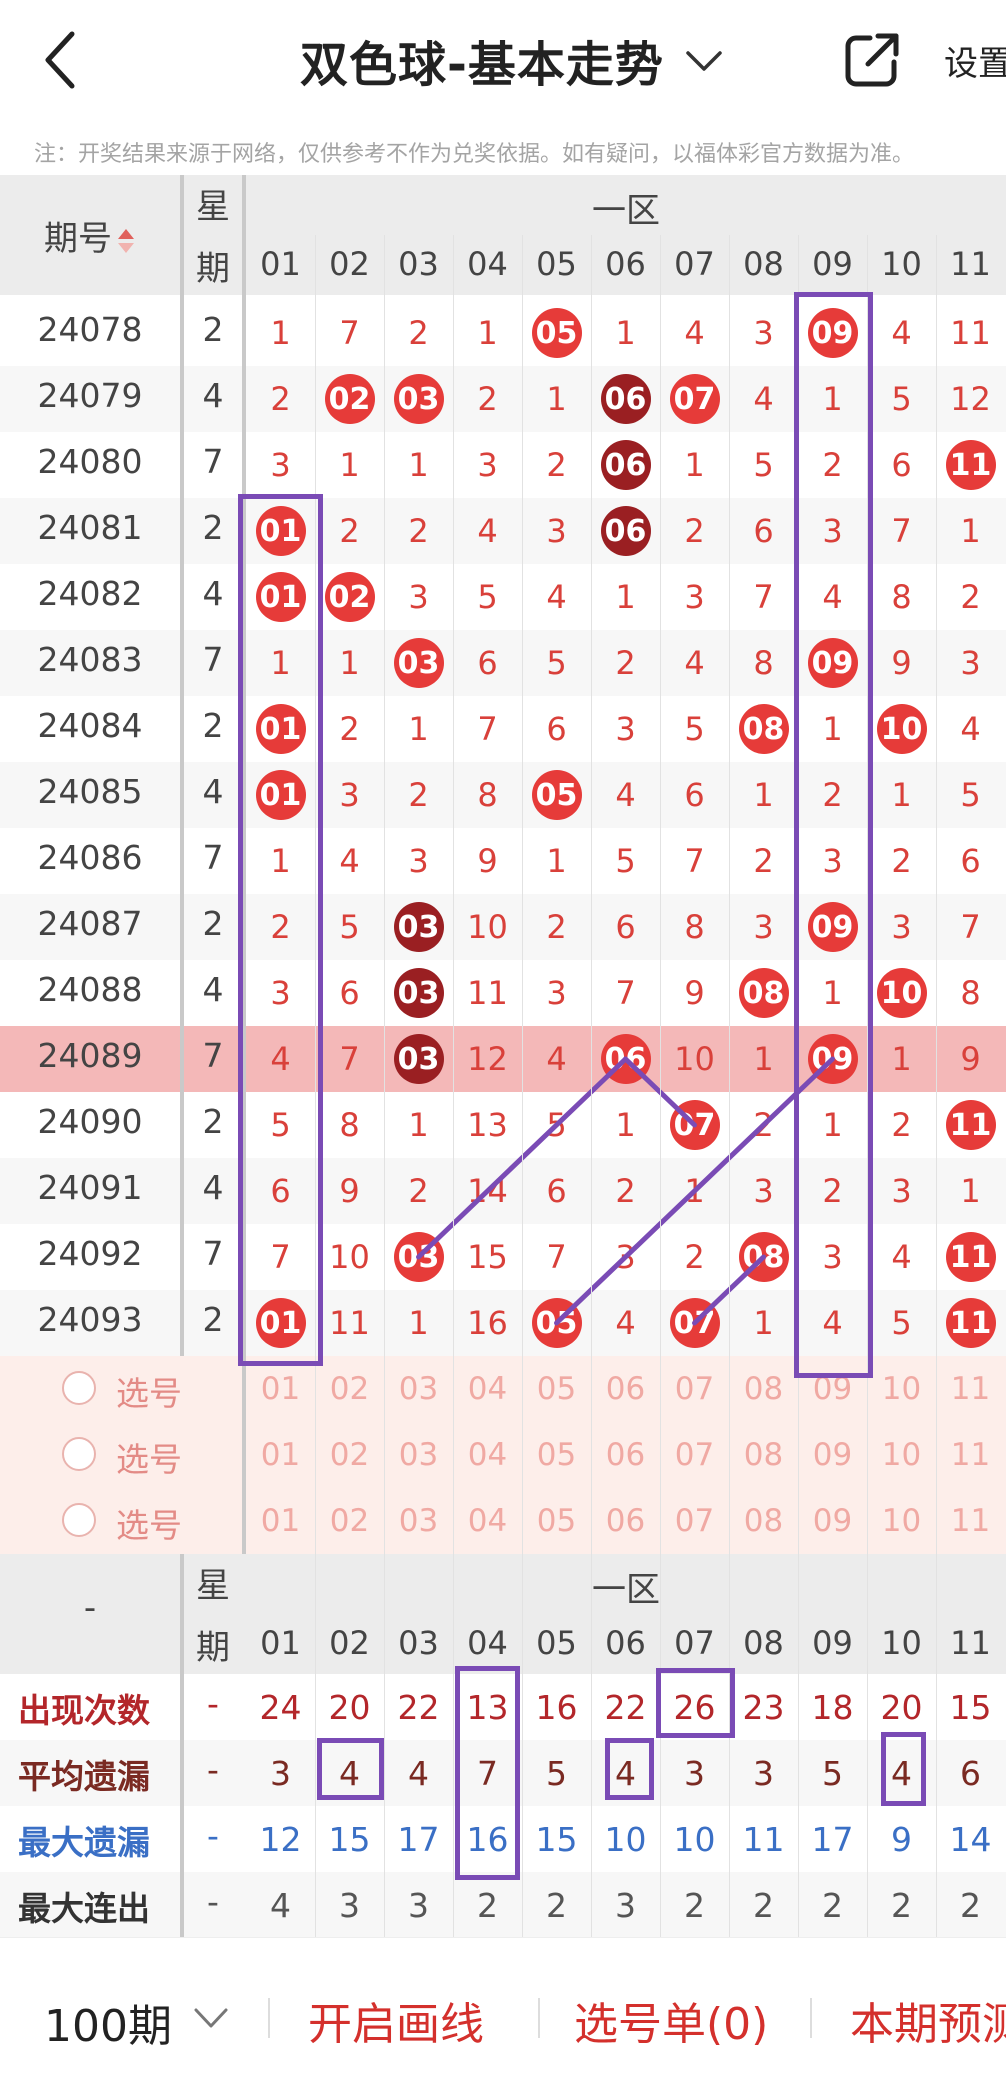  I want to click on column-header: 02, so click(349, 1643).